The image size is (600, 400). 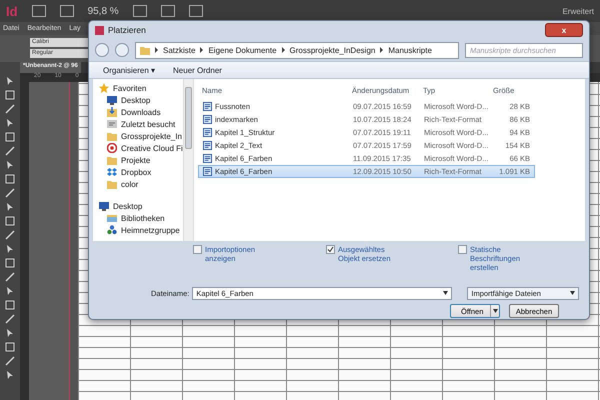 What do you see at coordinates (141, 184) in the screenshot?
I see `sidebar-item: color` at bounding box center [141, 184].